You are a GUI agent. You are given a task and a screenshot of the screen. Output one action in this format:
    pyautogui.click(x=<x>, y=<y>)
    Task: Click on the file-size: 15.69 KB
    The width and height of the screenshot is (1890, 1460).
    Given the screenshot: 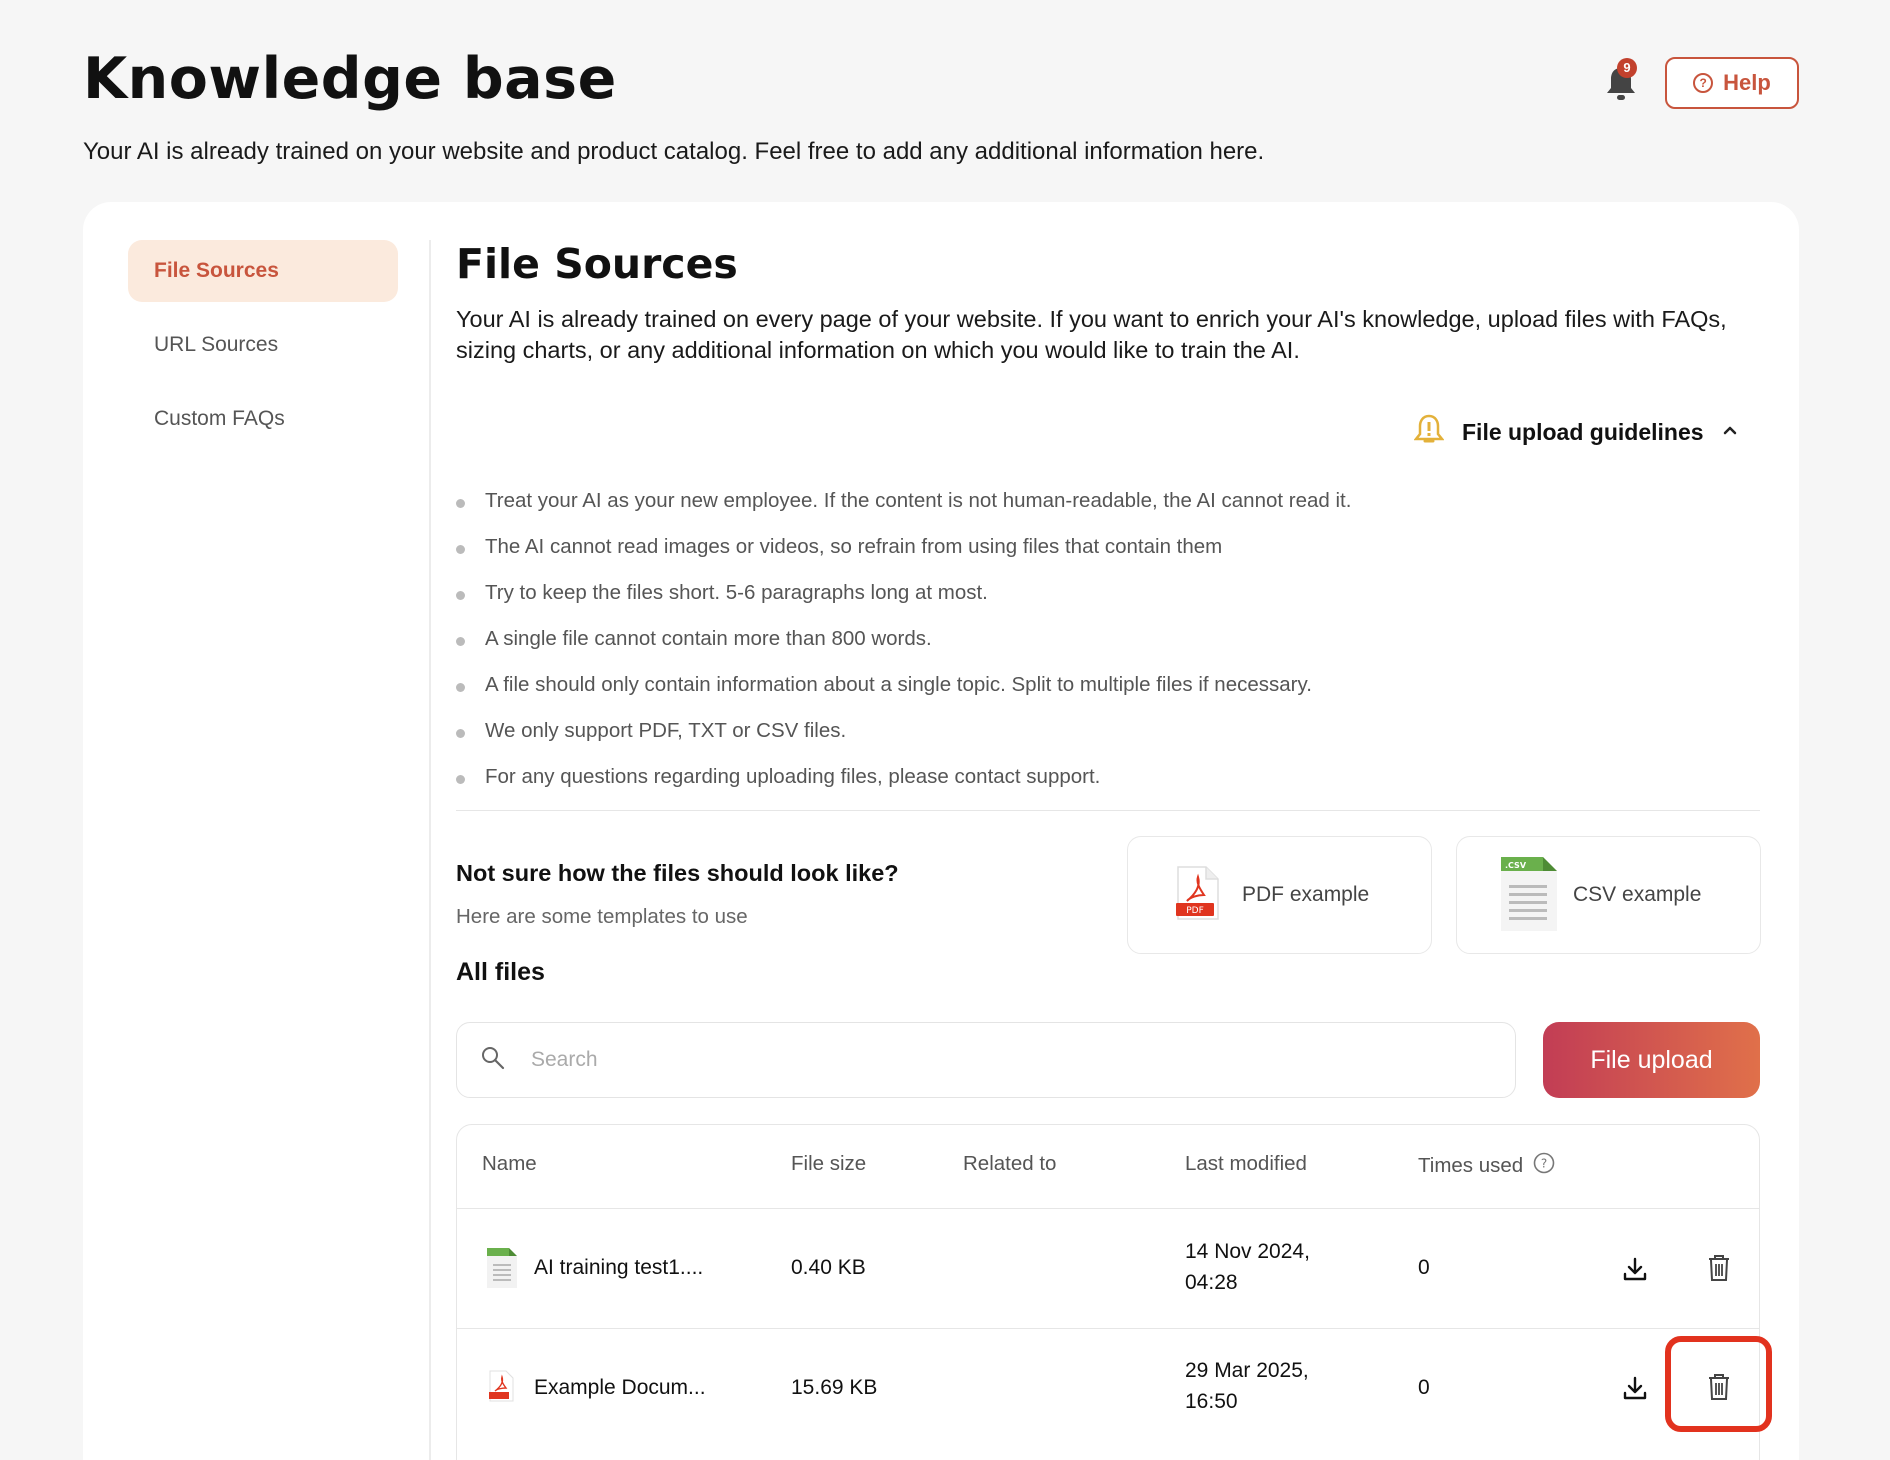 What is the action you would take?
    pyautogui.click(x=834, y=1387)
    